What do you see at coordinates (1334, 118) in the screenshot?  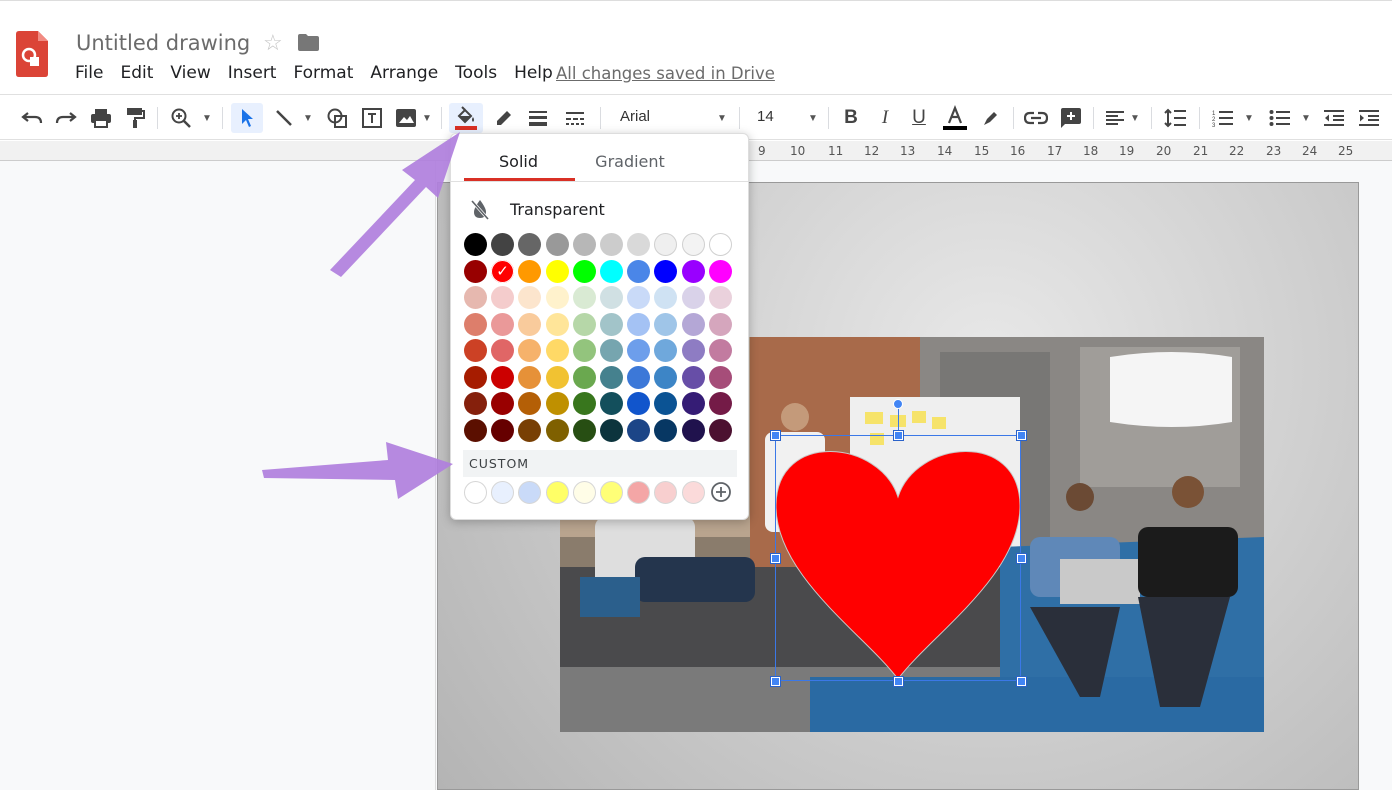 I see `decrease-indent-icon` at bounding box center [1334, 118].